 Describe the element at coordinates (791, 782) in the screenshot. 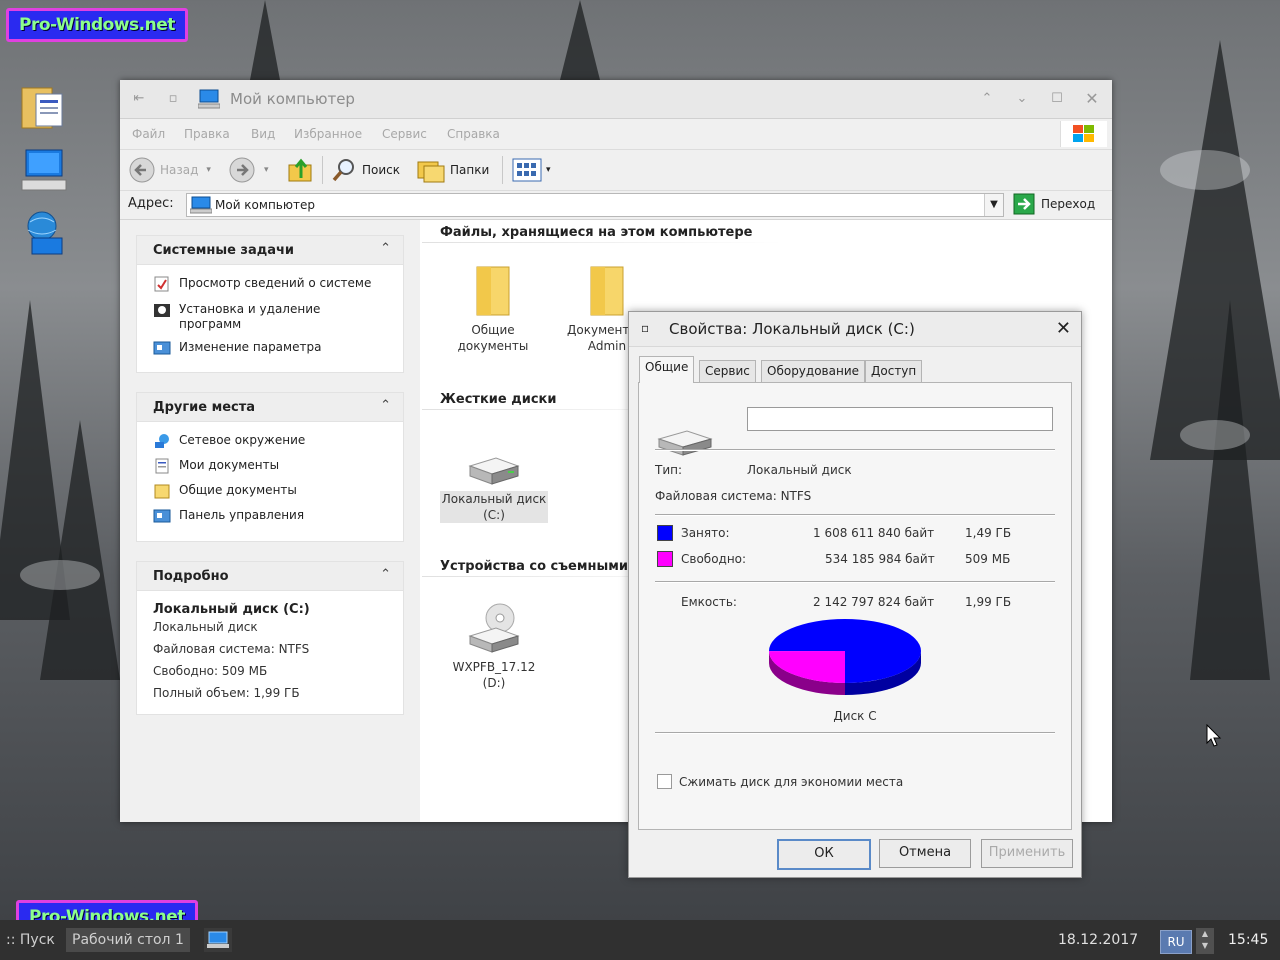

I see `compress-label: Сжимать диск для экономии места` at that location.